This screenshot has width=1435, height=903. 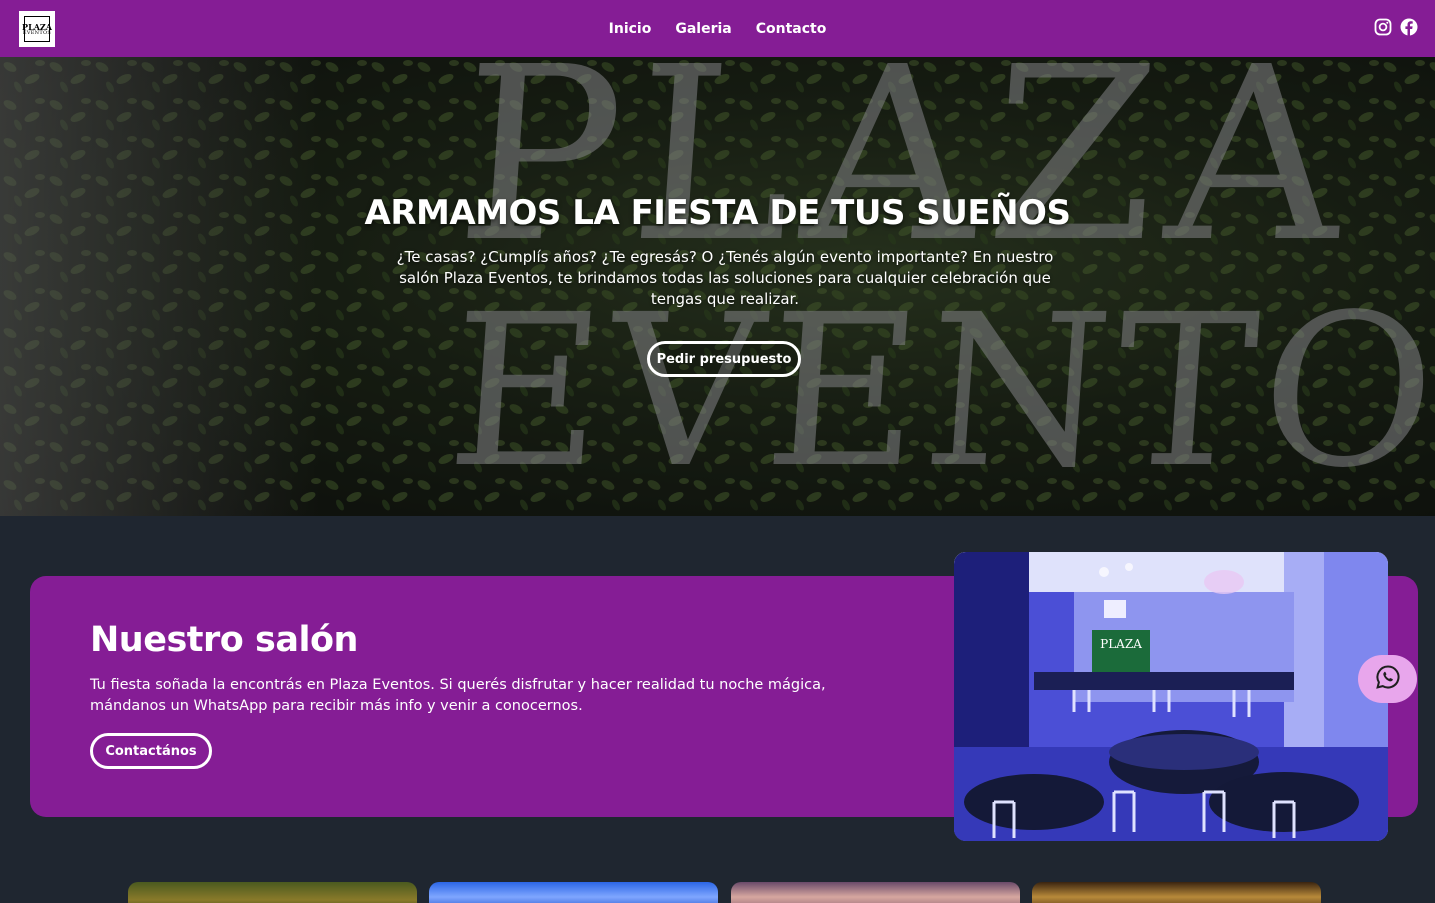 What do you see at coordinates (224, 640) in the screenshot?
I see `salon-title: Nuestro salón` at bounding box center [224, 640].